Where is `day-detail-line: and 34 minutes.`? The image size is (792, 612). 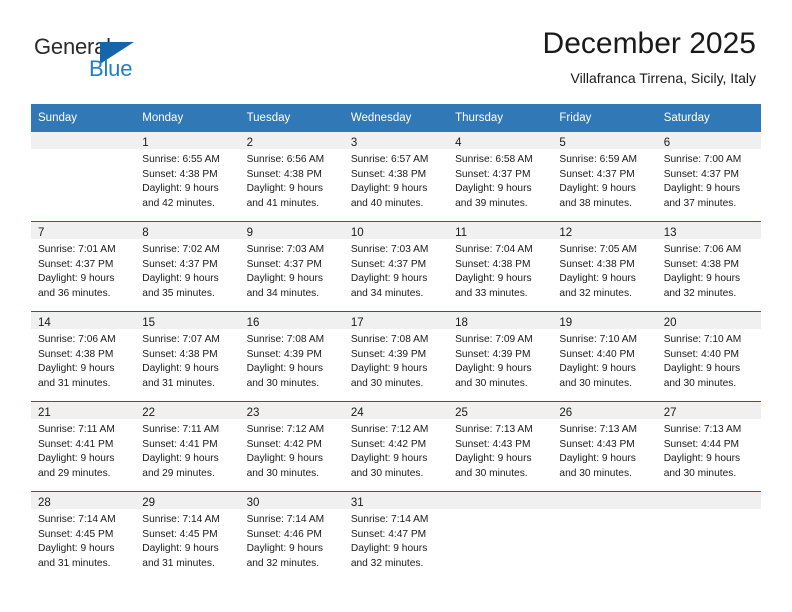
day-detail-line: and 34 minutes. is located at coordinates (387, 293).